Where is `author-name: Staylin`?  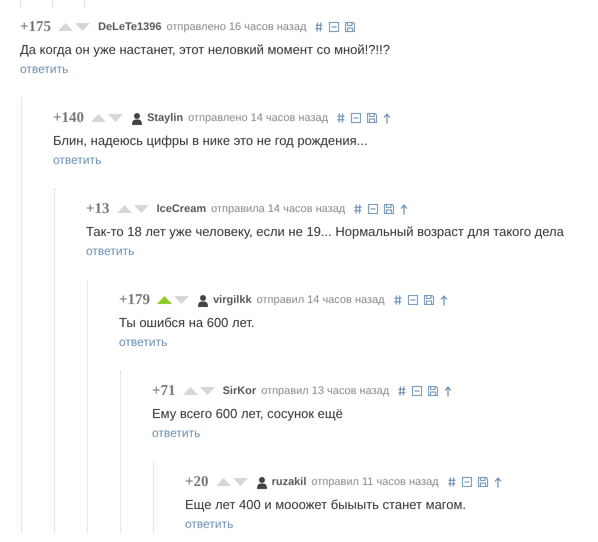 author-name: Staylin is located at coordinates (165, 118).